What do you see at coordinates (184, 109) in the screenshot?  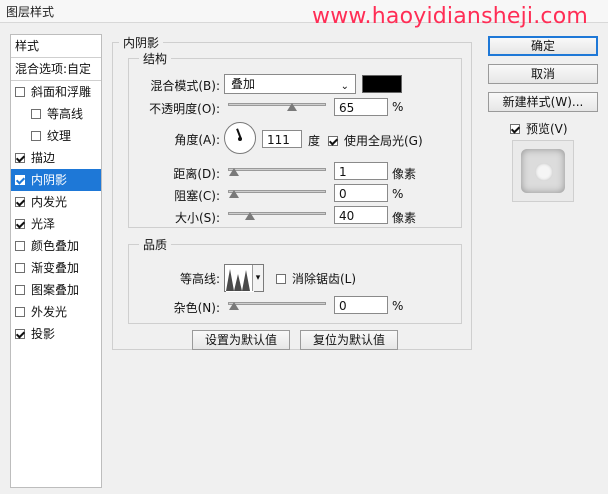 I see `opacity-label: 不透明度(O):` at bounding box center [184, 109].